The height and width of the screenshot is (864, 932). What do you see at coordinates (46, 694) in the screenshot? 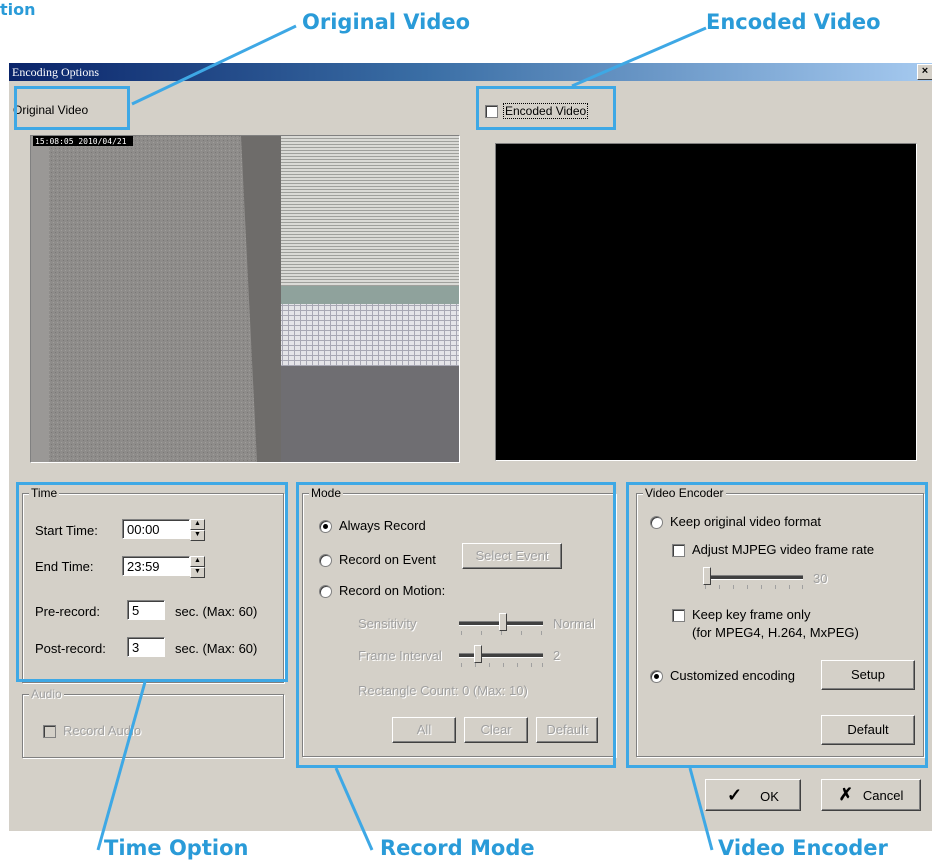
I see `audio-group-label: Audio` at bounding box center [46, 694].